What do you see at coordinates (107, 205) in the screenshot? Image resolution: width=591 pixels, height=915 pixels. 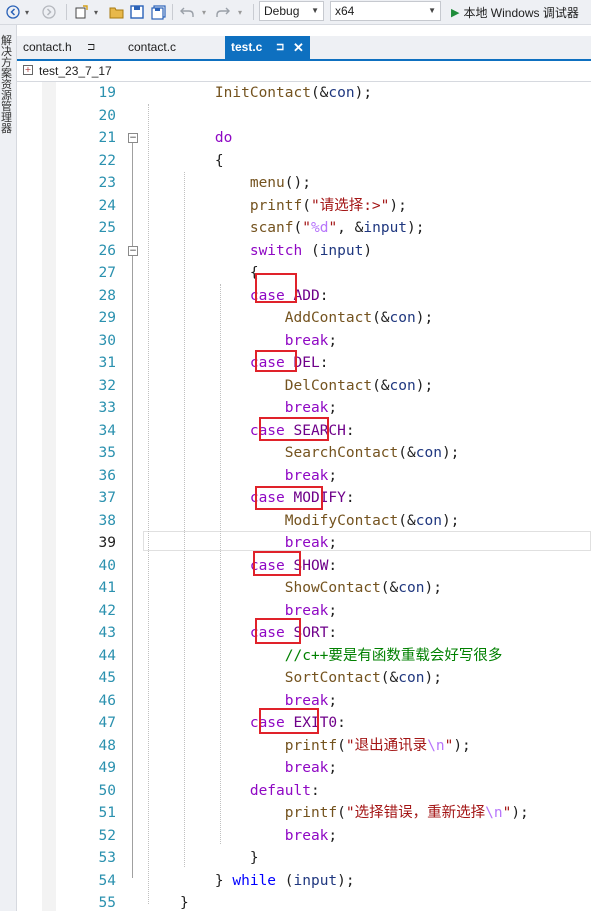 I see `line-number: 24` at bounding box center [107, 205].